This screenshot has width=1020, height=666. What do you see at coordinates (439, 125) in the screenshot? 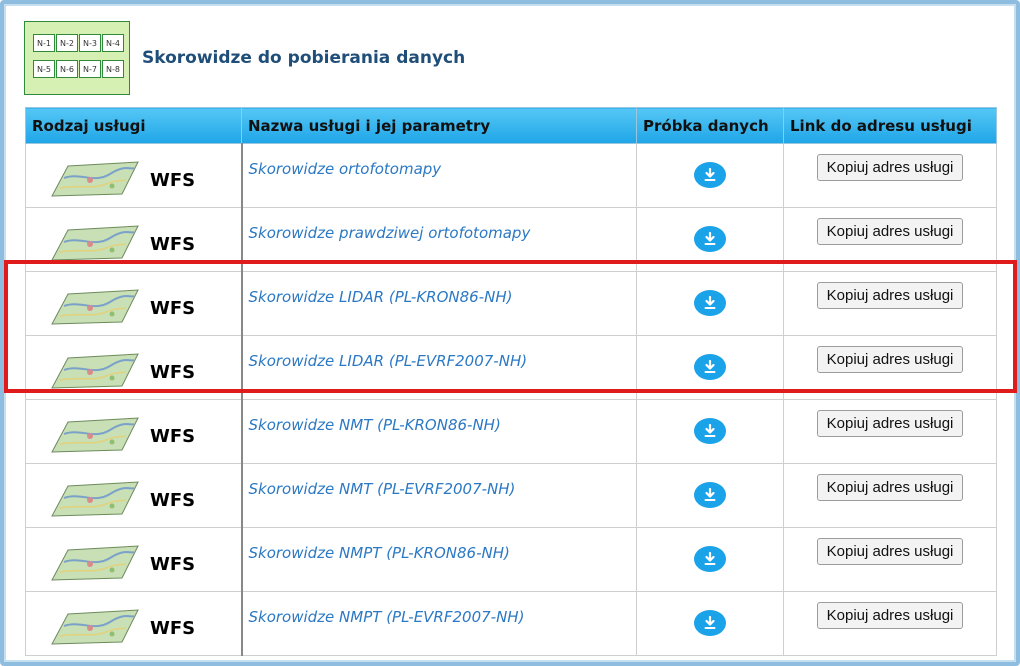
I see `column-header-name: Nazwa usługi i jej parametry` at bounding box center [439, 125].